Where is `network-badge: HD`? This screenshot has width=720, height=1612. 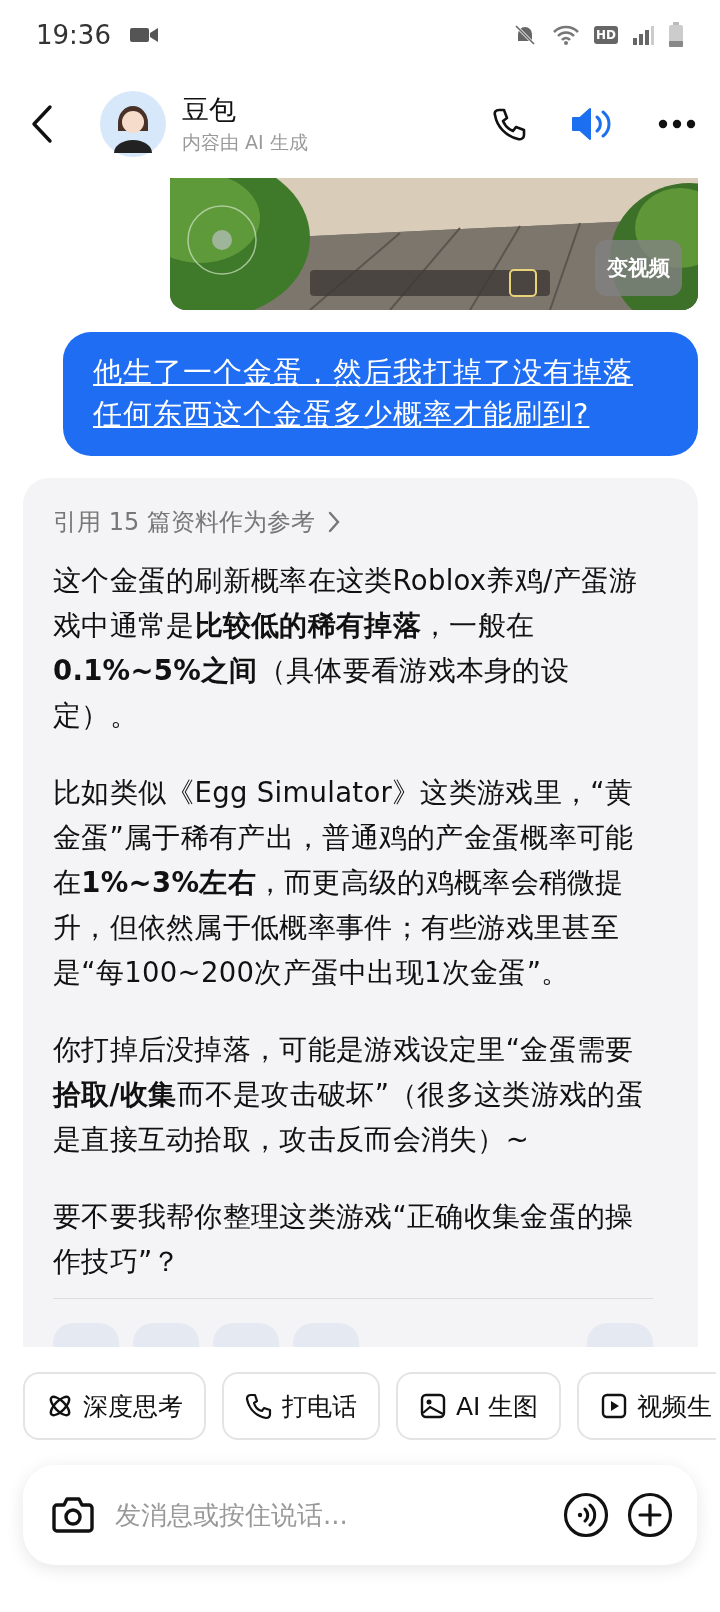
network-badge: HD is located at coordinates (606, 35).